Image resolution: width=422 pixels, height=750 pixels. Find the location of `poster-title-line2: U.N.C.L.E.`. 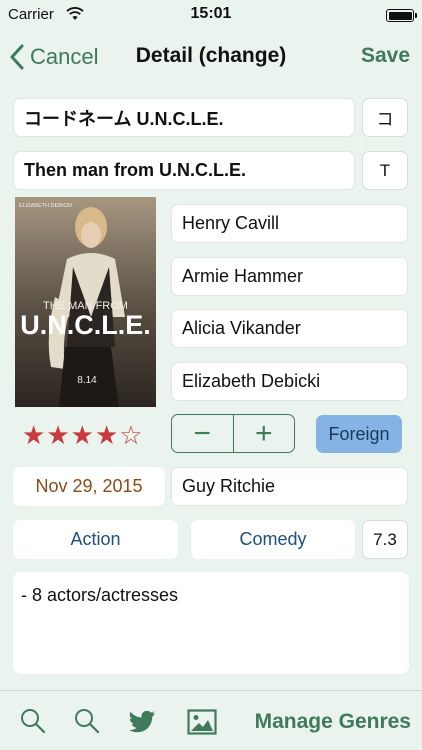

poster-title-line2: U.N.C.L.E. is located at coordinates (85, 325).